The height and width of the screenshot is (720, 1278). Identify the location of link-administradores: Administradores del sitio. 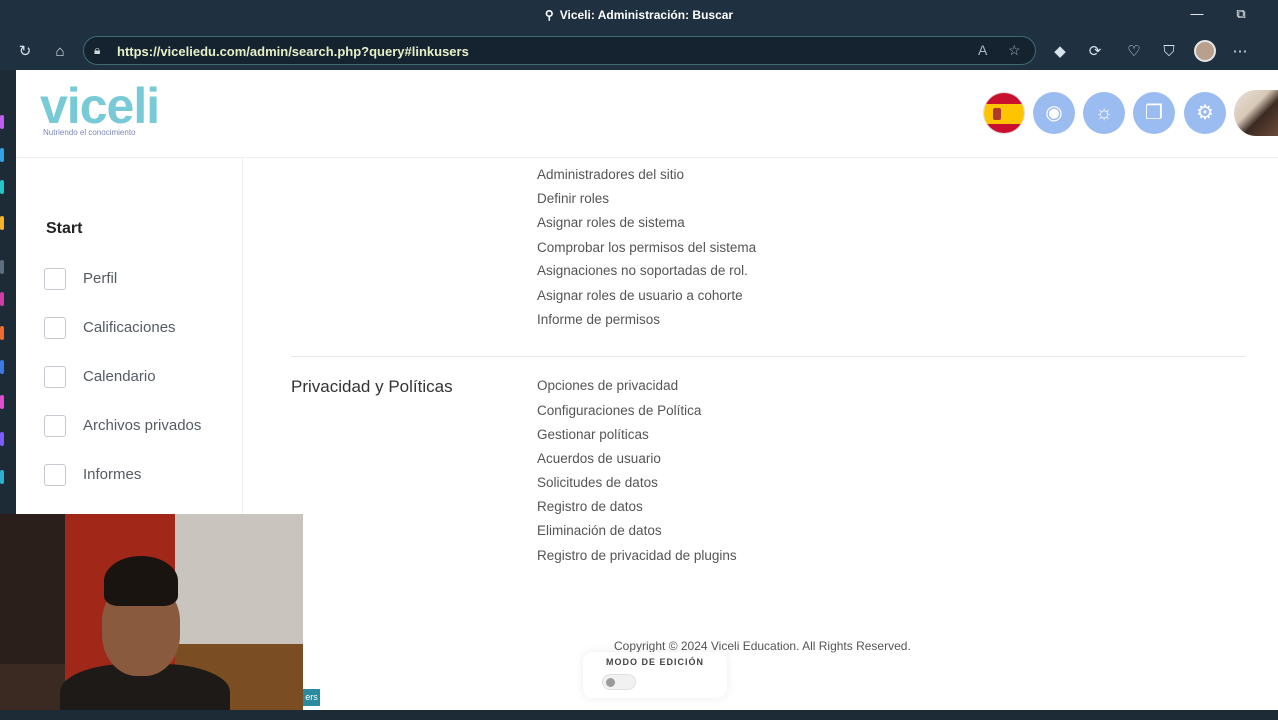
(610, 174).